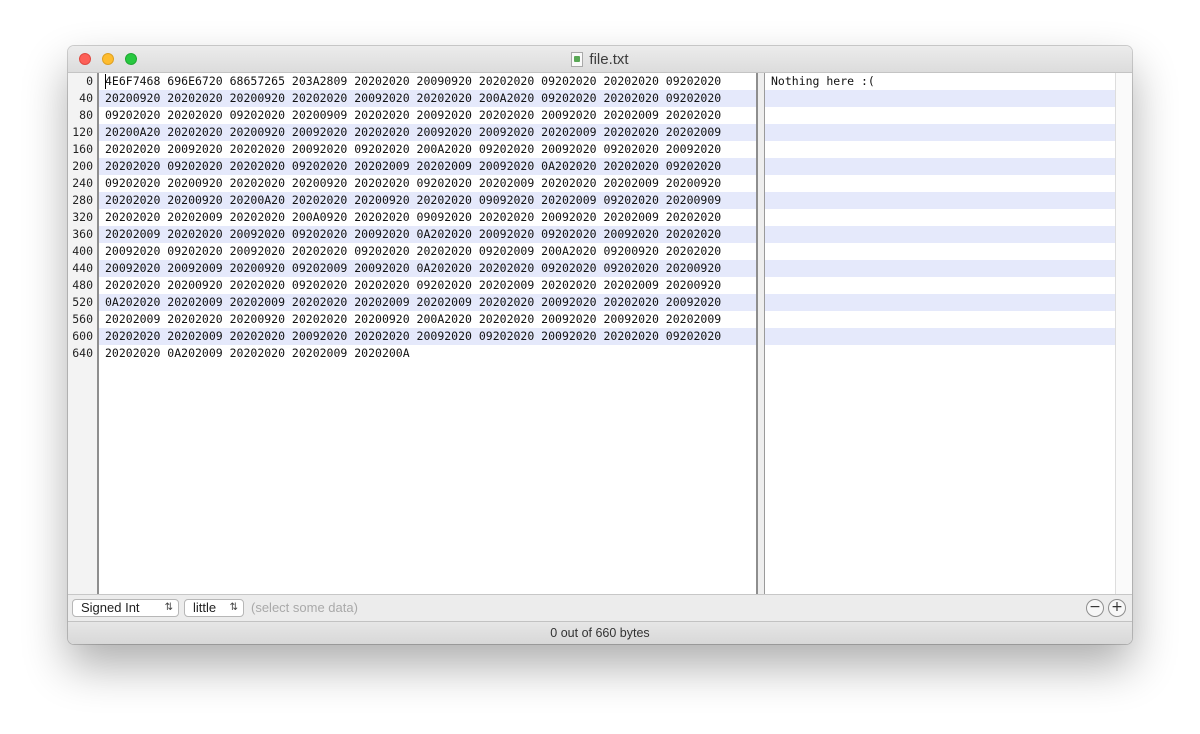 The image size is (1200, 734). Describe the element at coordinates (89, 81) in the screenshot. I see `offset-label: 0` at that location.